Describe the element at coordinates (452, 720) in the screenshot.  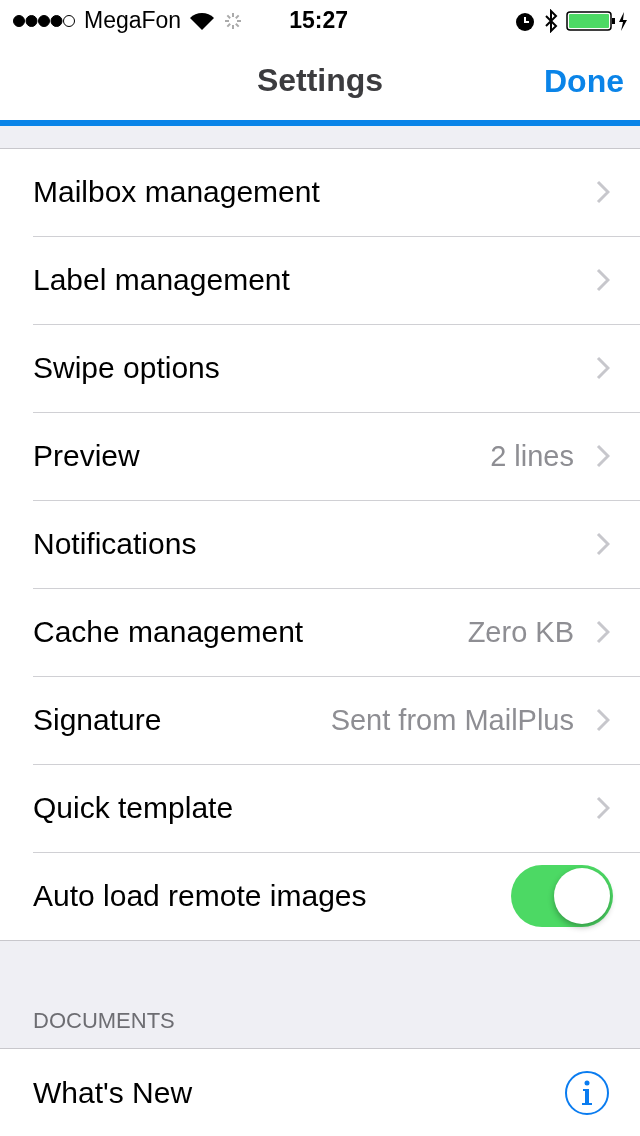
I see `row-value: Sent from MailPlus` at that location.